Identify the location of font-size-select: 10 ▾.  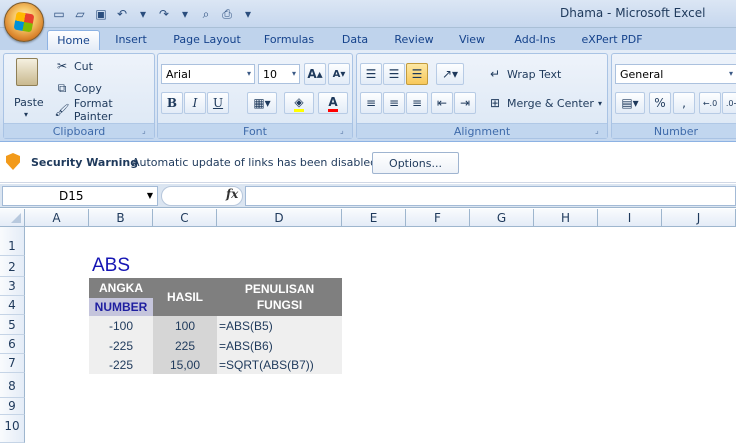
(279, 74).